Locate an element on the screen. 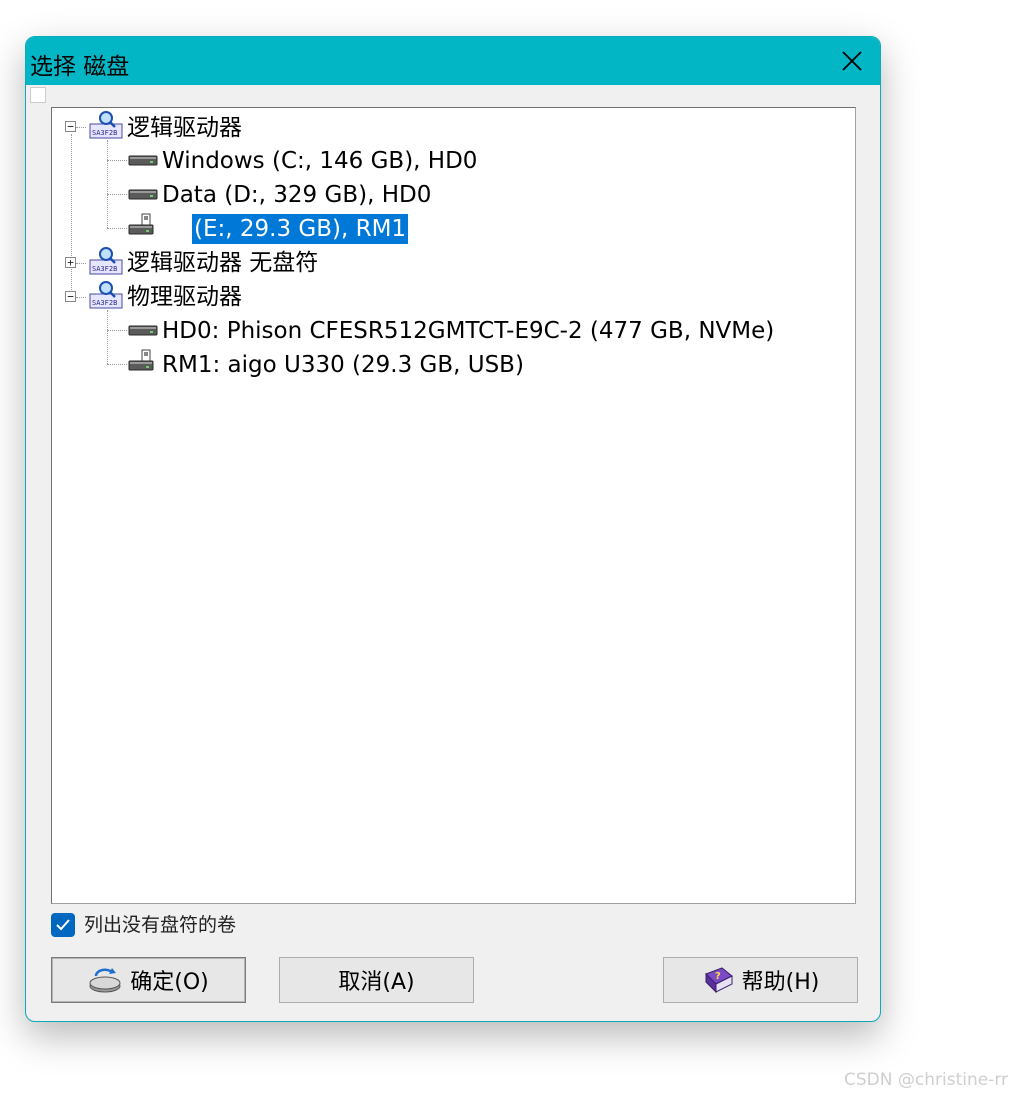 This screenshot has width=1014, height=1100. tree-node-drive-e: (E:, 29.3 GB), RM1 is located at coordinates (300, 229).